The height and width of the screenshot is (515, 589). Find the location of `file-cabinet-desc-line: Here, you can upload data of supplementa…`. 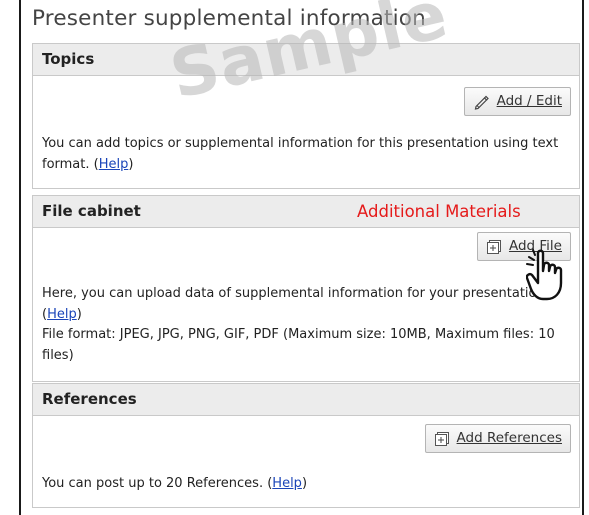

file-cabinet-desc-line: Here, you can upload data of supplementa… is located at coordinates (305, 294).